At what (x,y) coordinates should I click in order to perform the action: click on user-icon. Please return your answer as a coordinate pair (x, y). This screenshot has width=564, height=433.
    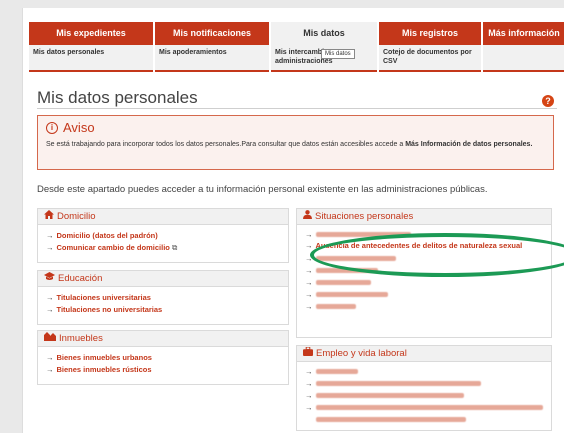
    Looking at the image, I should click on (307, 217).